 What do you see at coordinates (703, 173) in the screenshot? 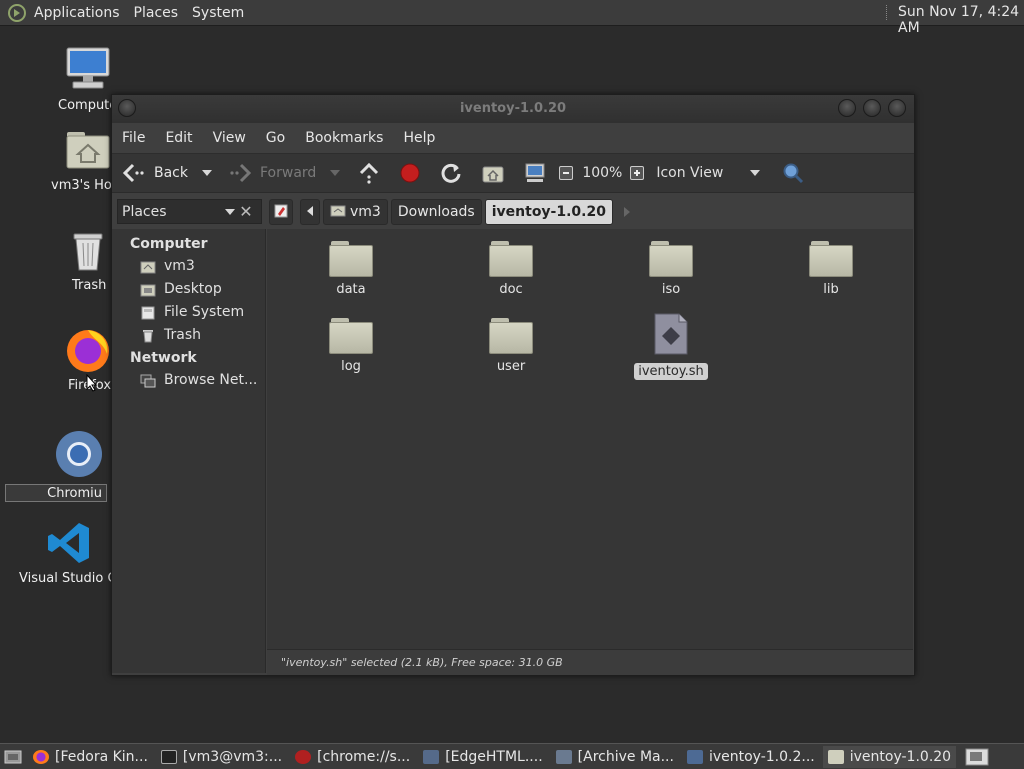
I see `view-mode-select: Icon View` at bounding box center [703, 173].